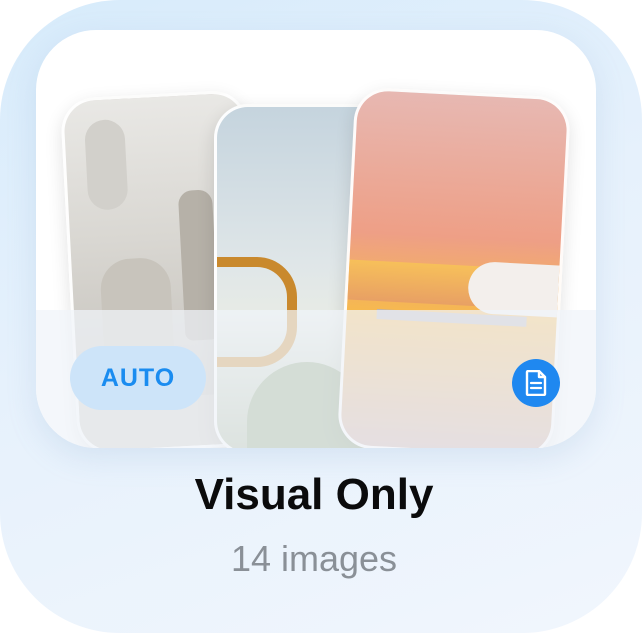  I want to click on document-icon, so click(536, 383).